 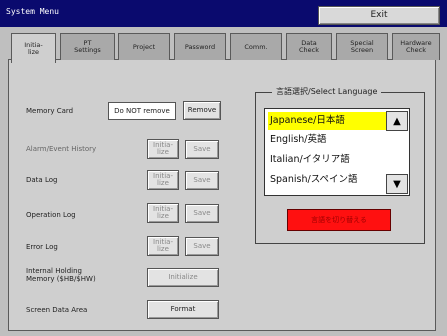 I want to click on alarm-history-label: Alarm/Event History, so click(x=61, y=149).